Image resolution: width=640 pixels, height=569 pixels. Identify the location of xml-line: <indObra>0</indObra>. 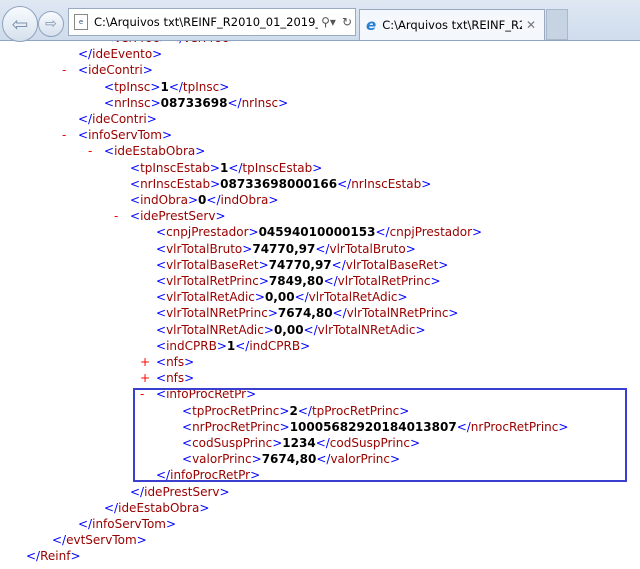
(204, 200).